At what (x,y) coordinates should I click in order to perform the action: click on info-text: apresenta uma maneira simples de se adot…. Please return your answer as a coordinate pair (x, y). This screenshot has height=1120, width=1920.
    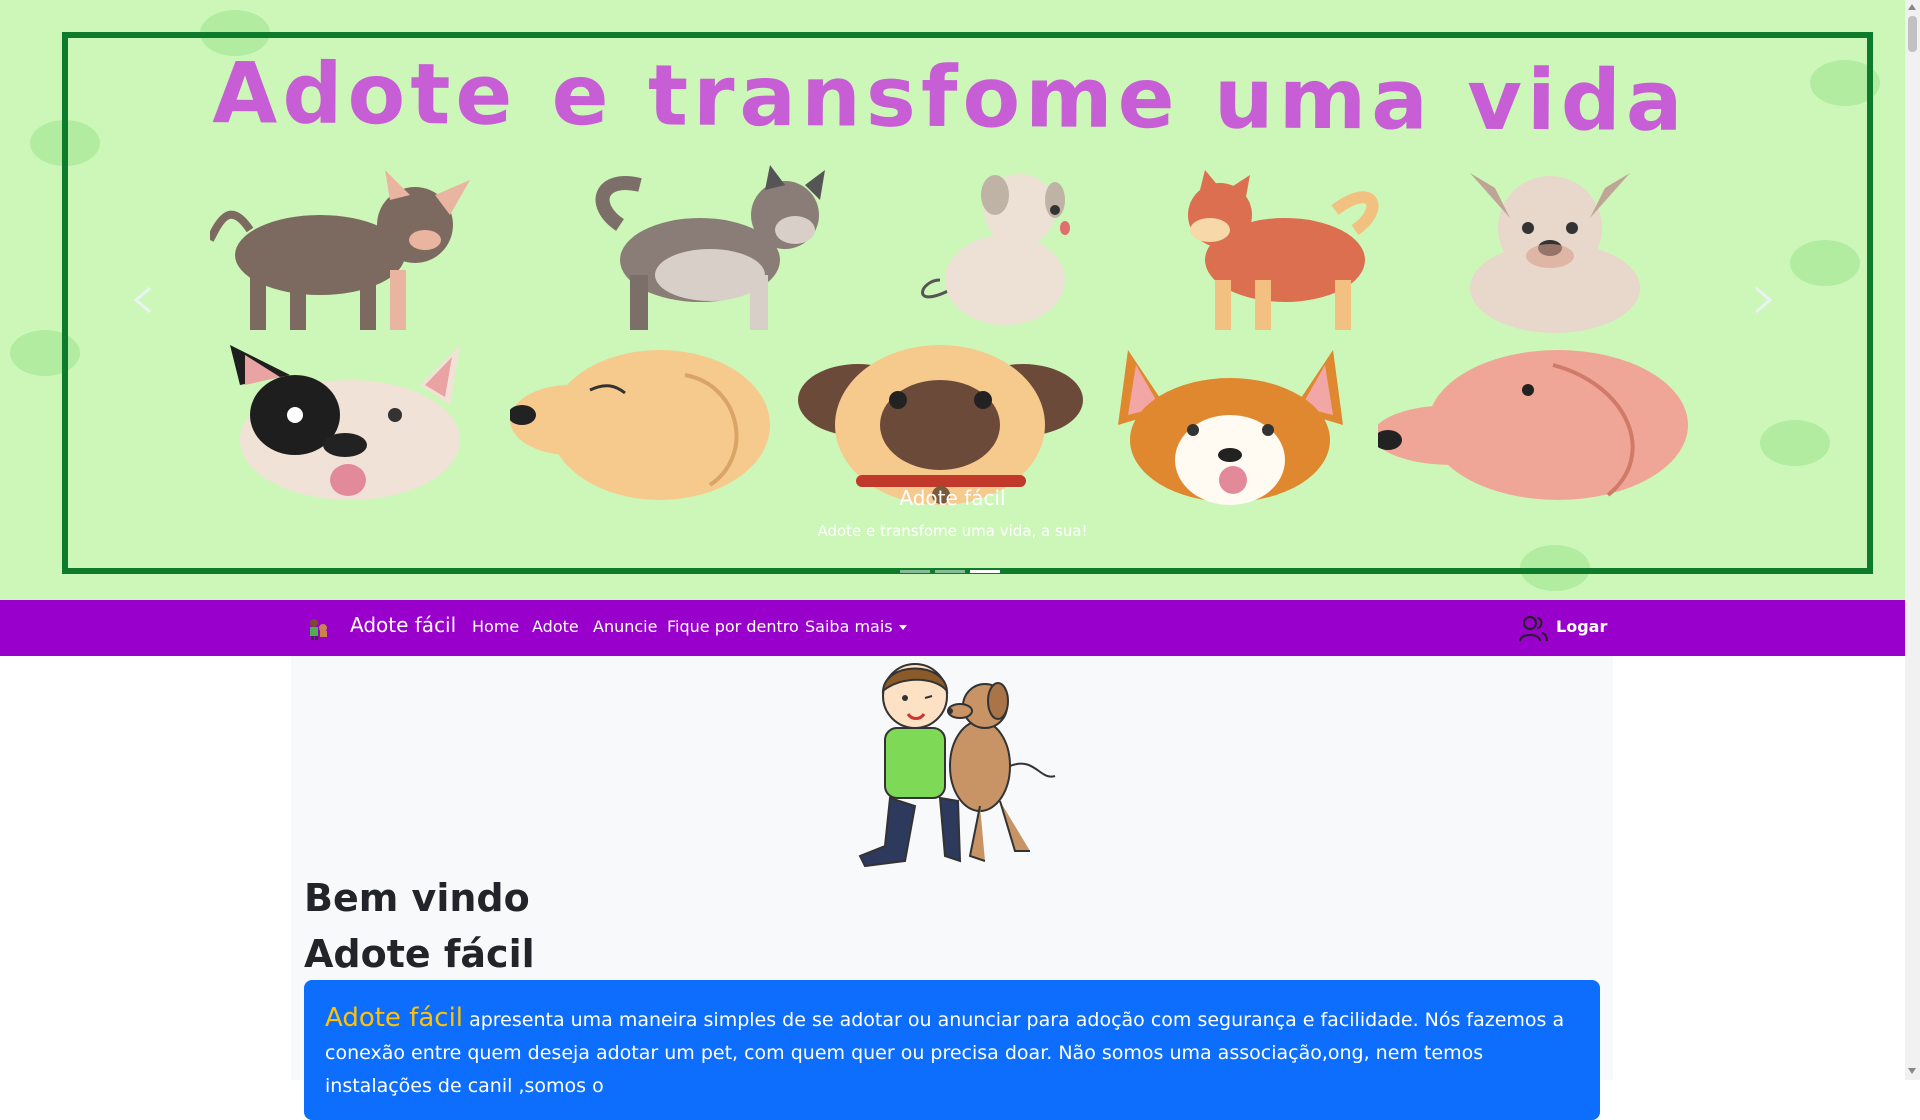
    Looking at the image, I should click on (945, 1053).